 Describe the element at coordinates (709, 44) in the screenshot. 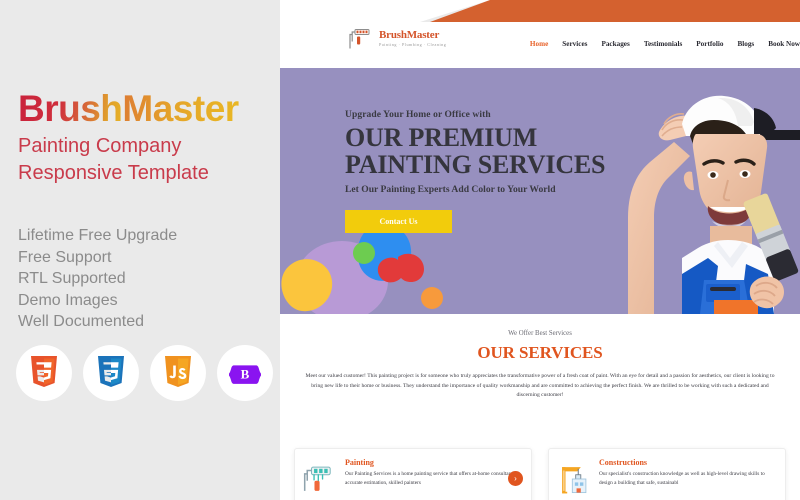

I see `nav-item-portfolio: Portfolio` at that location.